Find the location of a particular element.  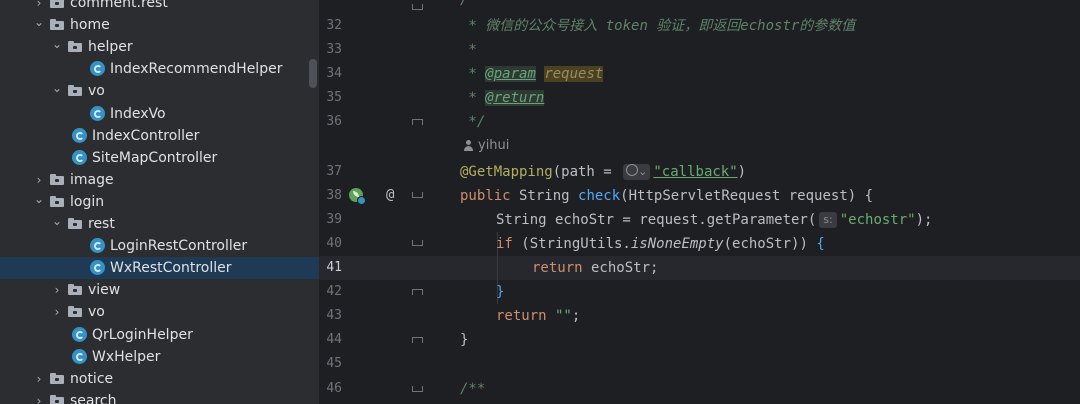

parameter-hint: s: is located at coordinates (828, 220).